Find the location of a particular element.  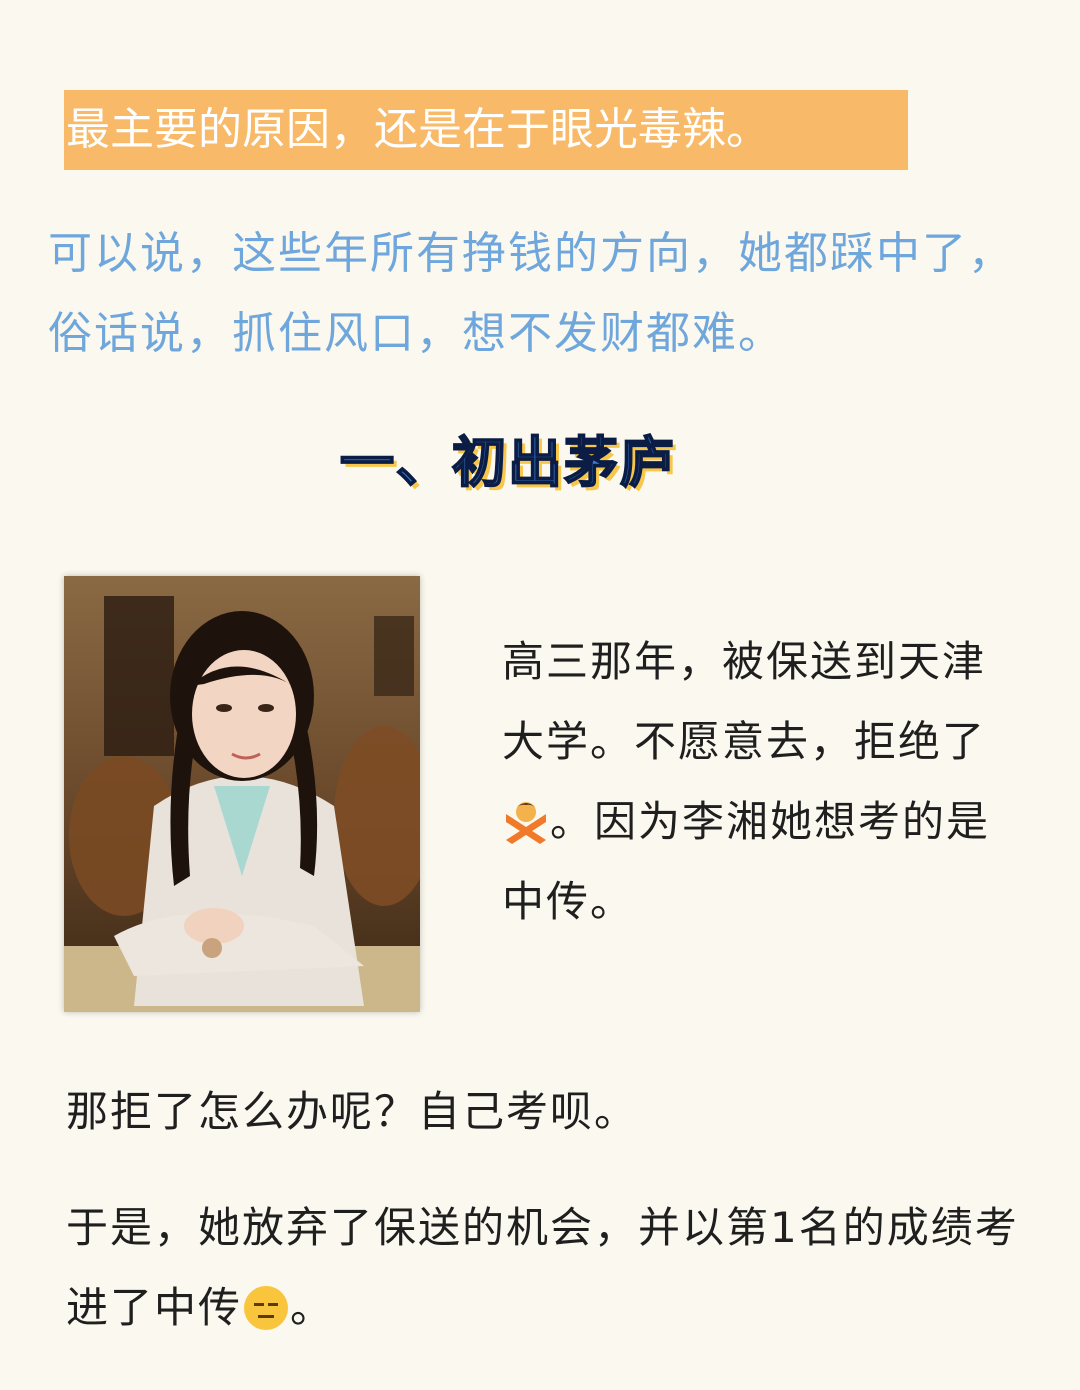

portrait-photo is located at coordinates (242, 794).